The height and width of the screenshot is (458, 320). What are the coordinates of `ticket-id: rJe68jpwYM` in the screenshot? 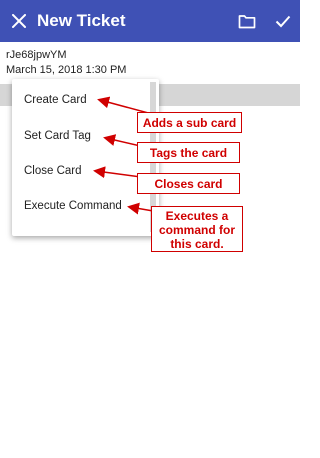 It's located at (36, 55).